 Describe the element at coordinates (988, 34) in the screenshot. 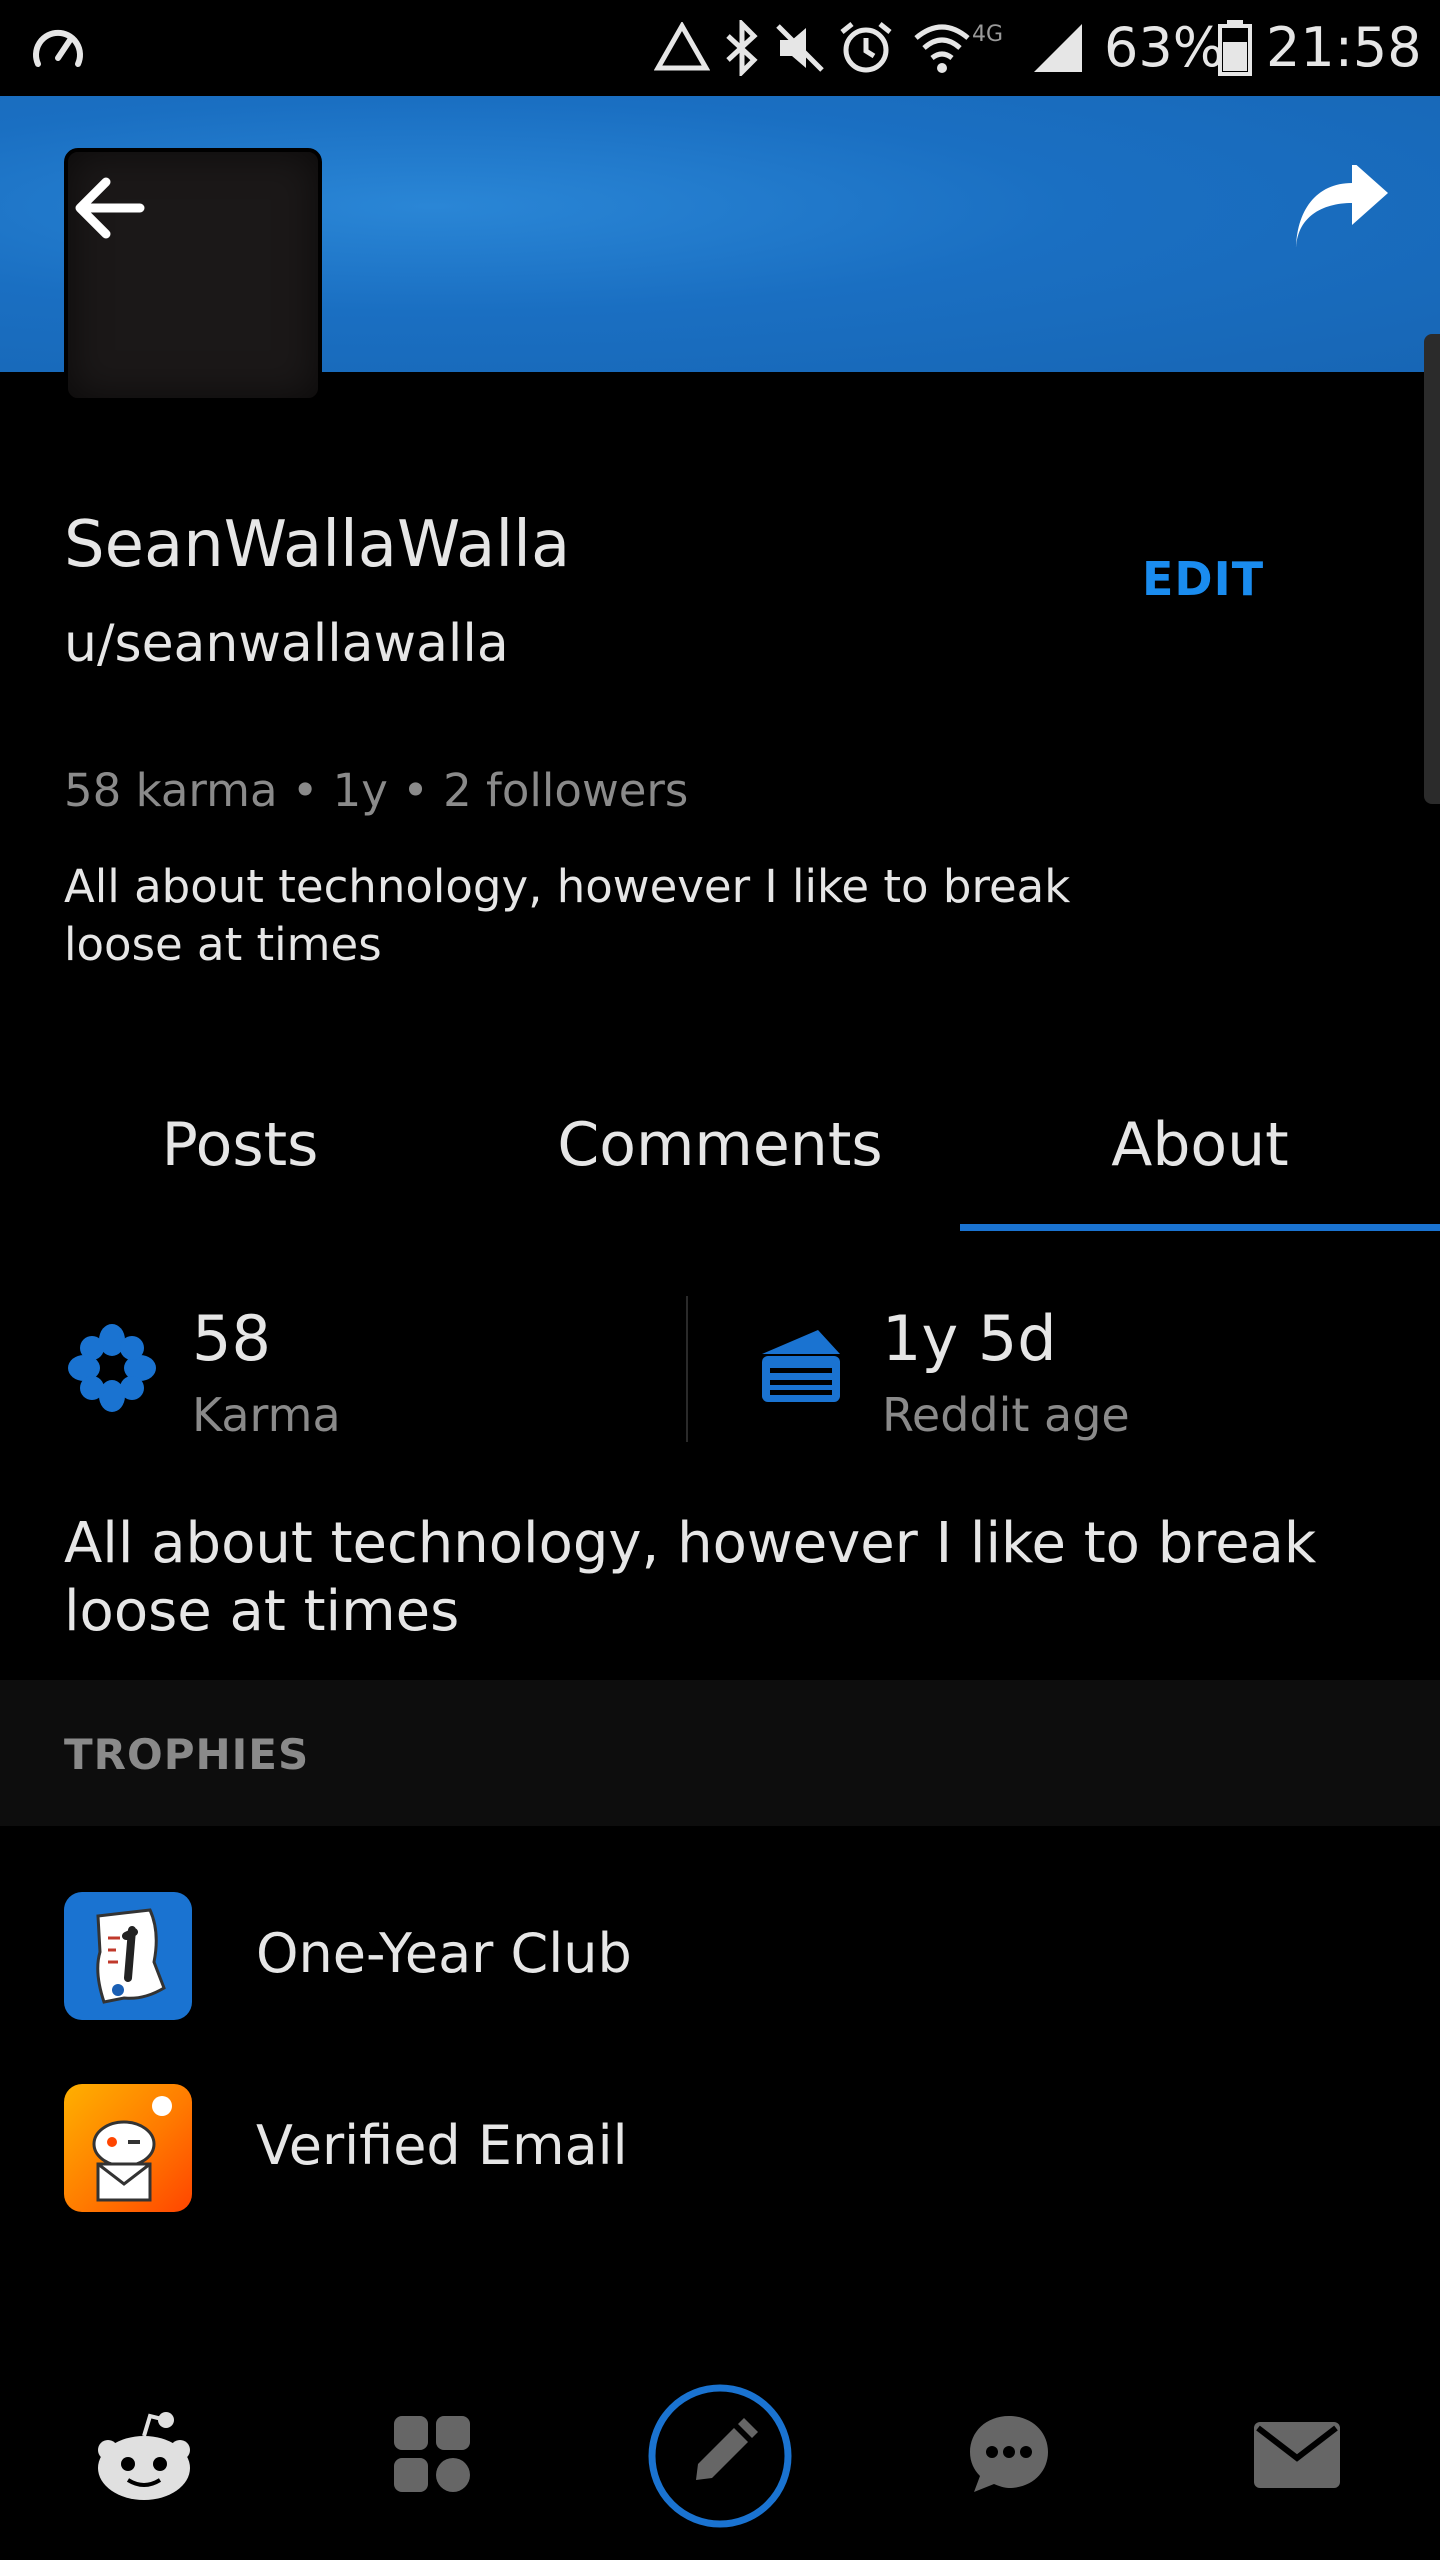

I see `lte-icon: 4G` at that location.